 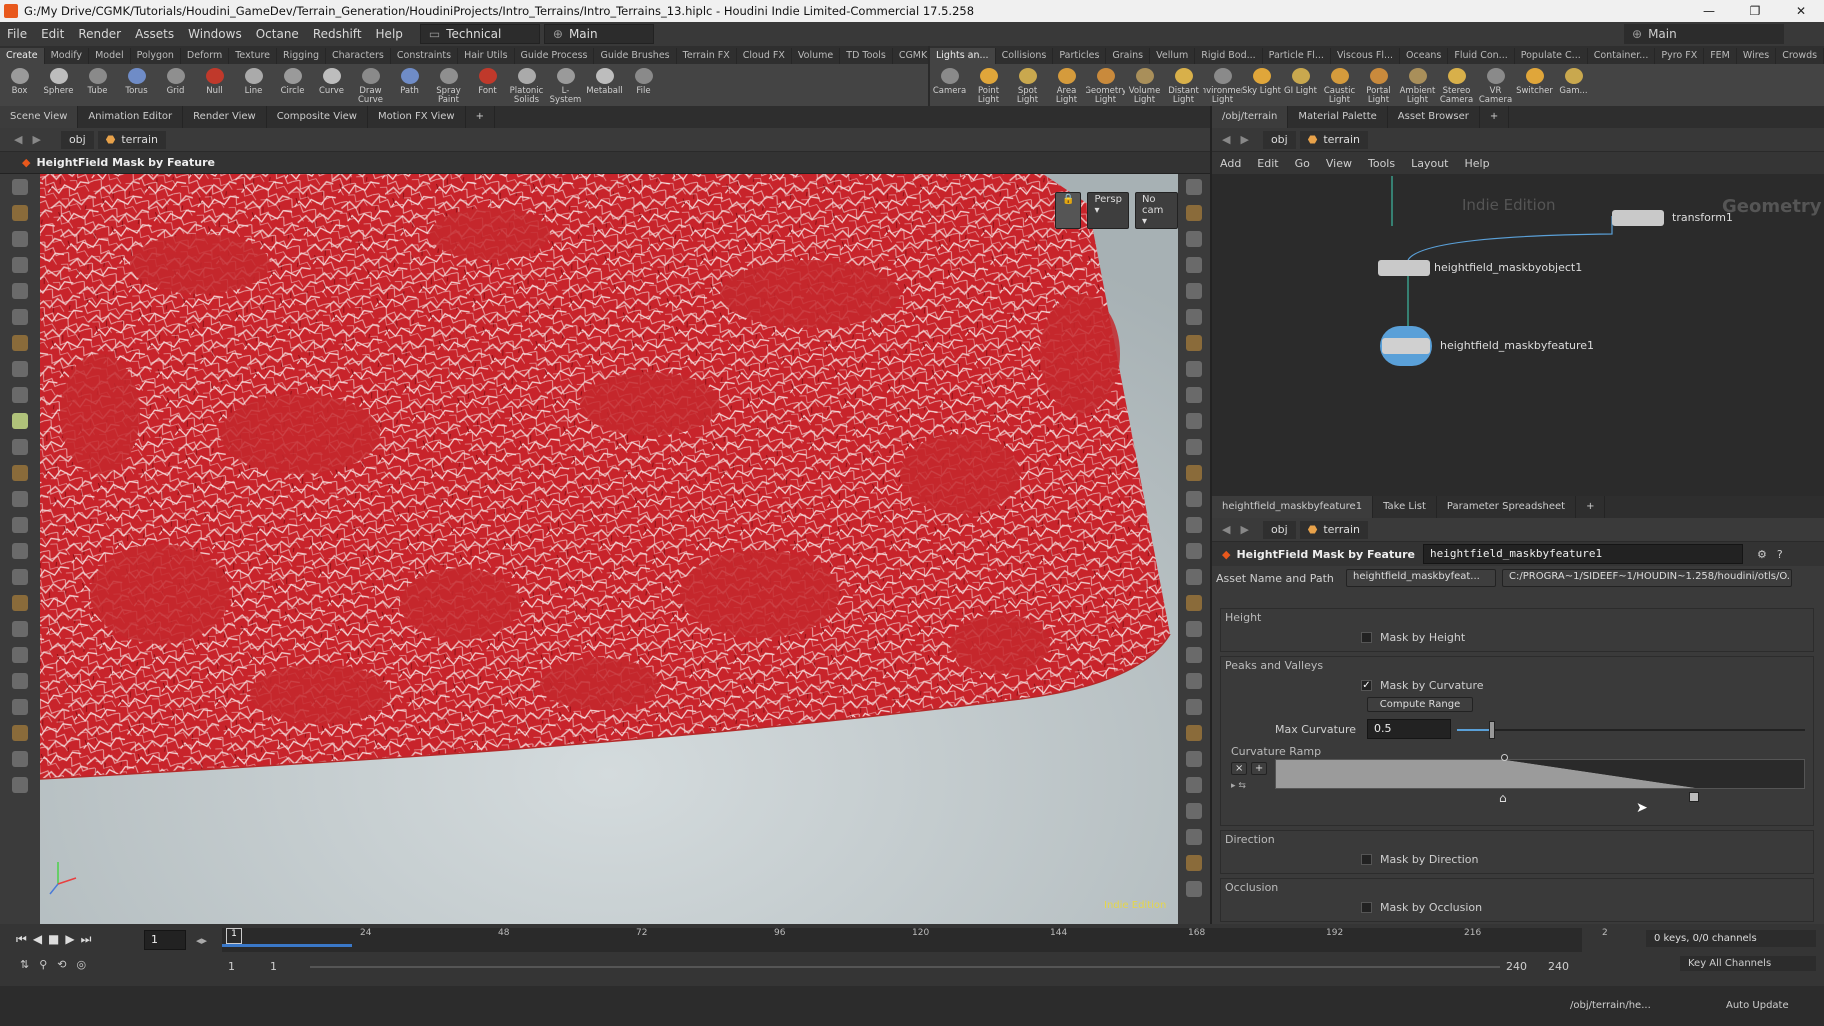 I want to click on ramp-expand-icon: ▸ ⇆, so click(x=1251, y=786).